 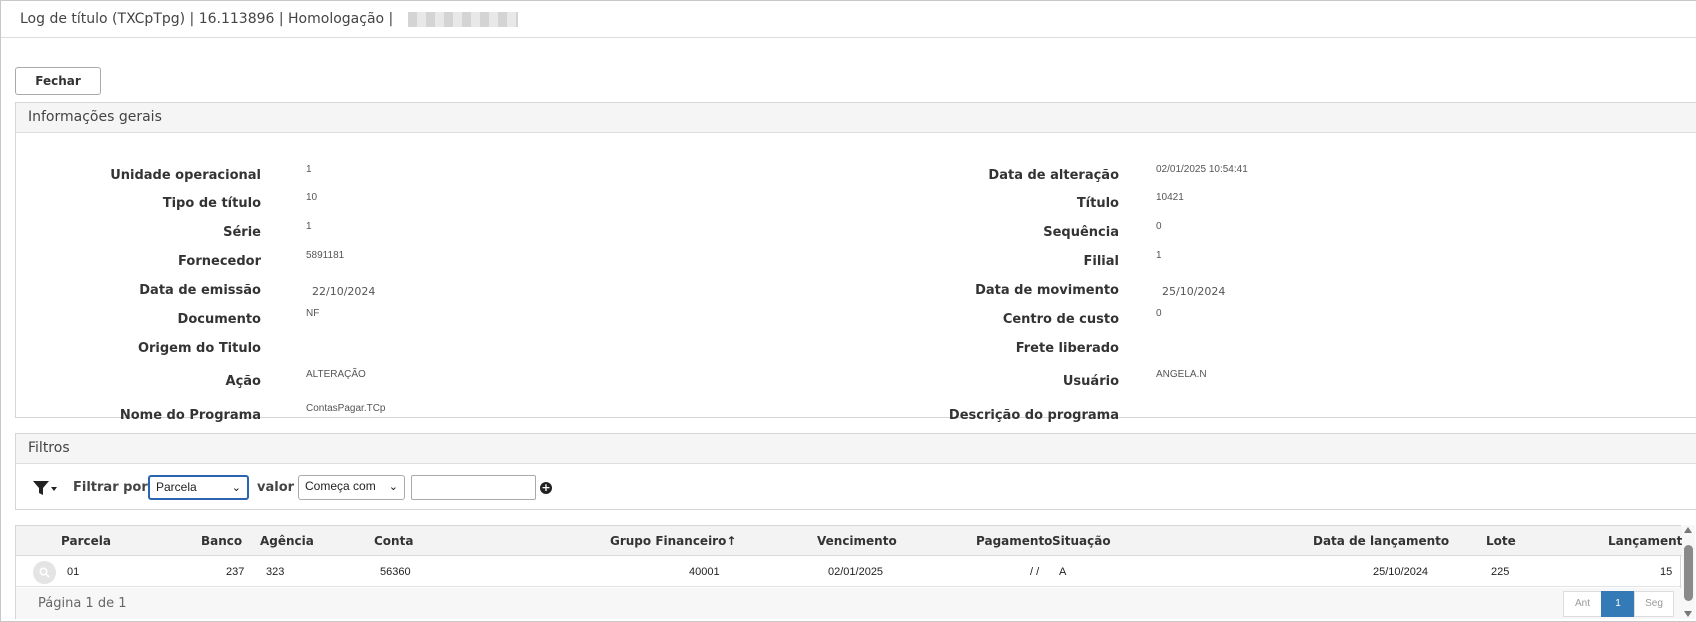 I want to click on pager-prev-button: Ant, so click(x=1582, y=604).